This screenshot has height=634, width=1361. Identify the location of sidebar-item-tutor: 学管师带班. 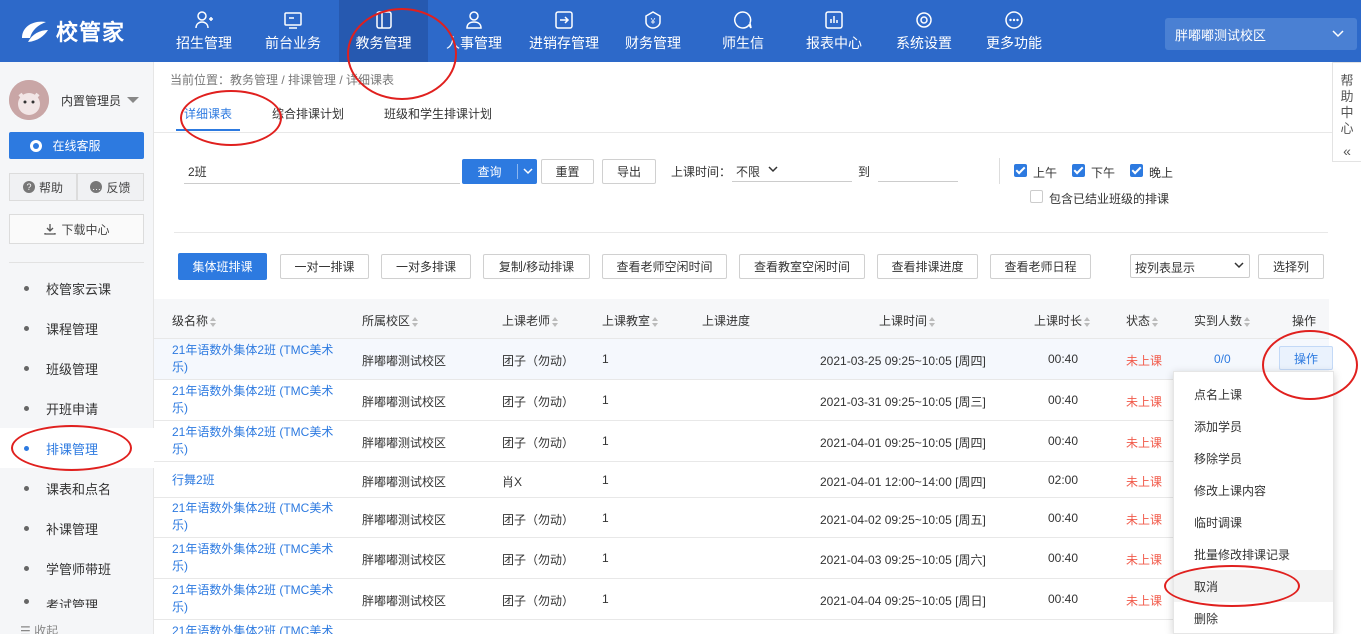
(77, 568).